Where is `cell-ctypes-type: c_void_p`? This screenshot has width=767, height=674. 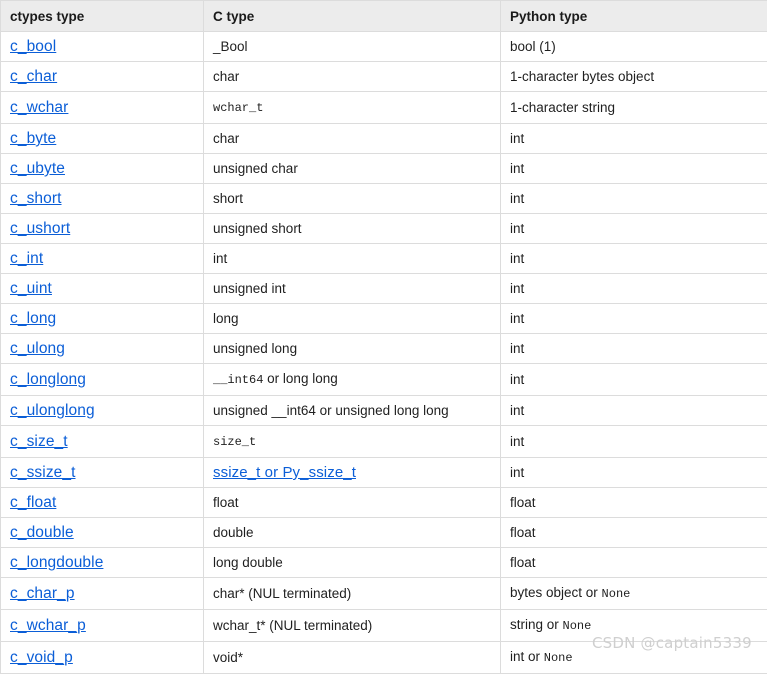 cell-ctypes-type: c_void_p is located at coordinates (102, 658).